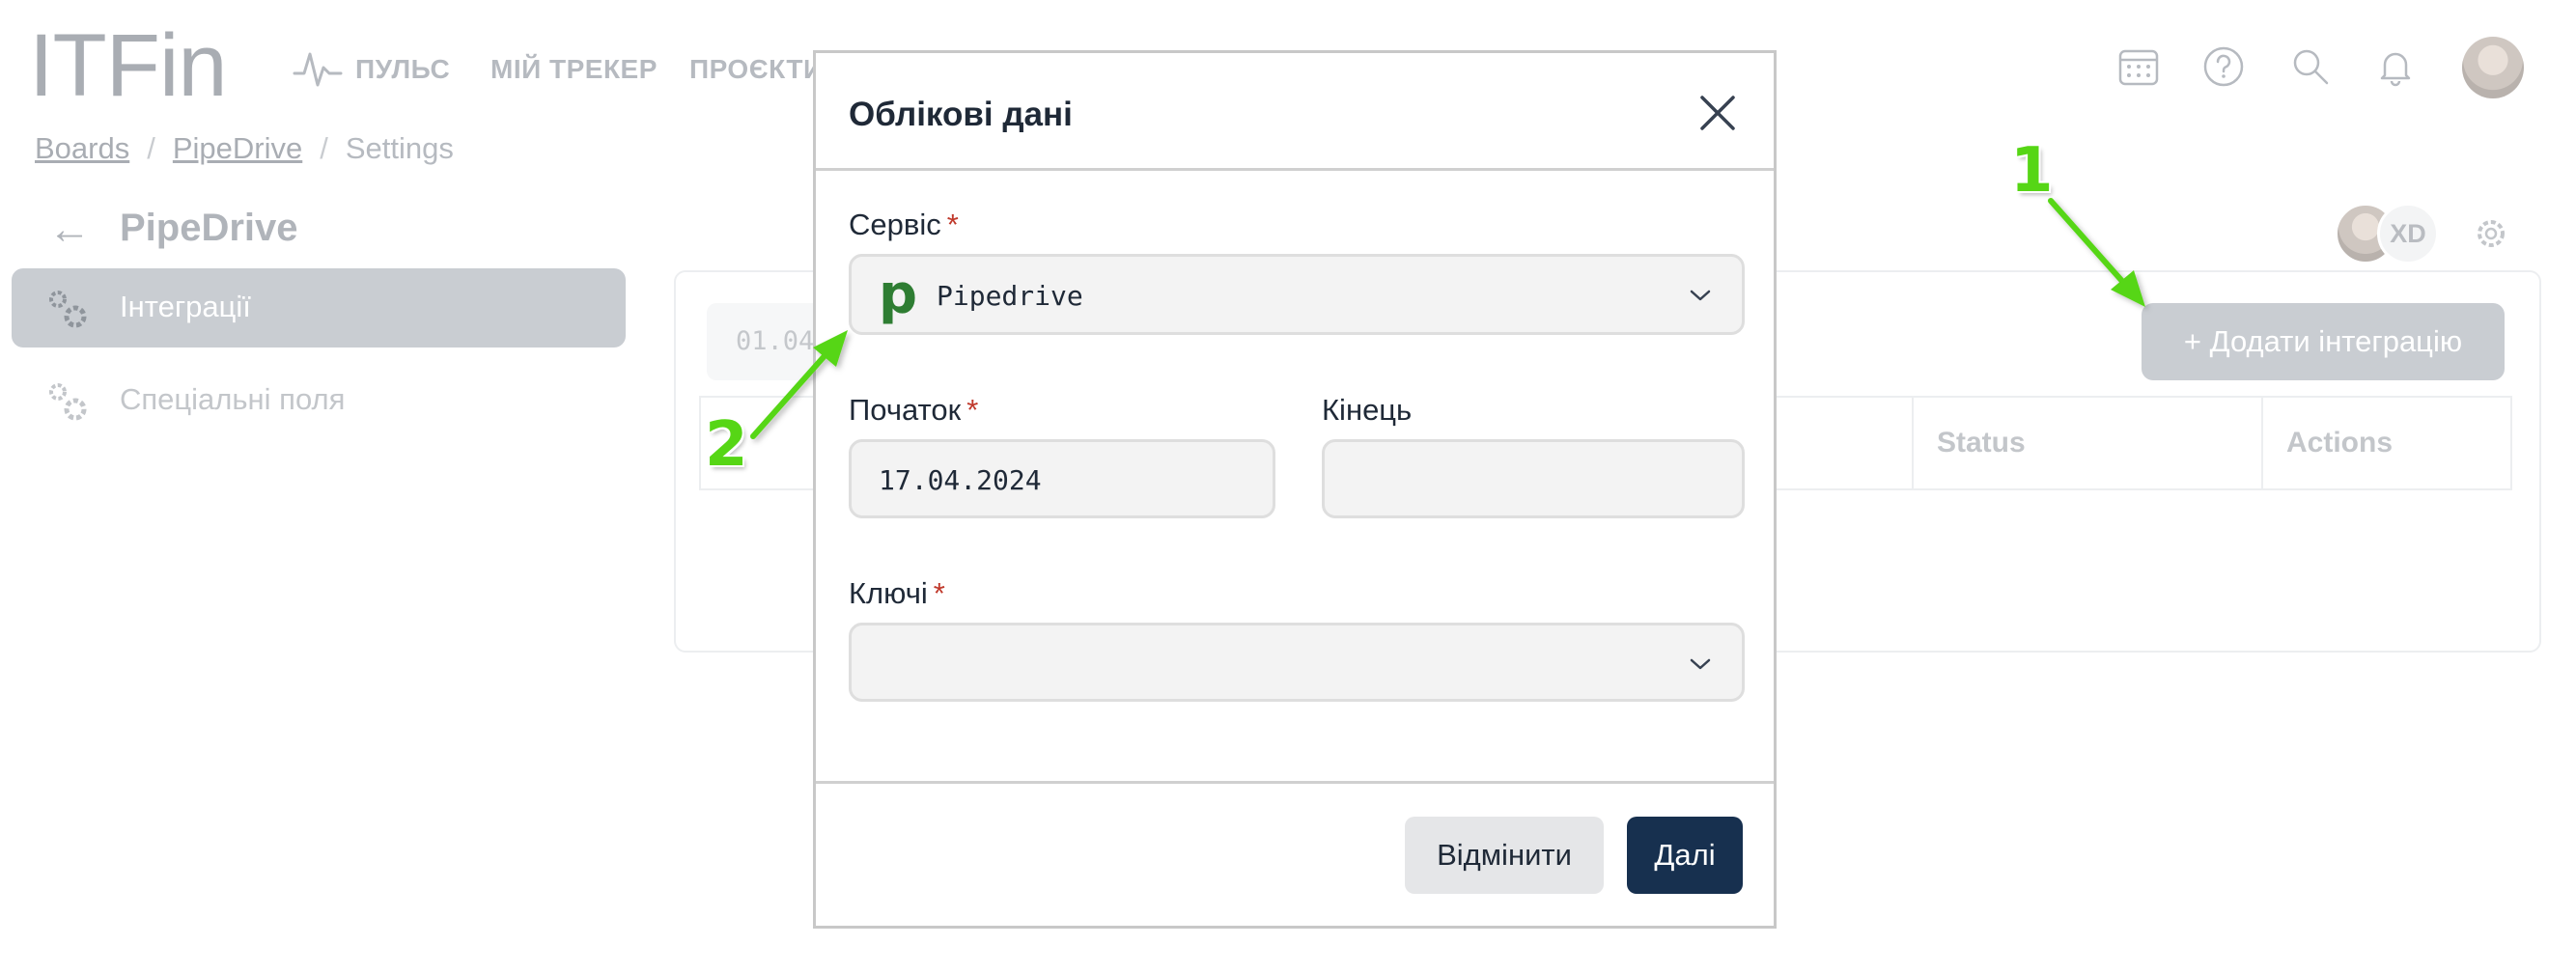  What do you see at coordinates (128, 65) in the screenshot?
I see `app-logo: ITFin` at bounding box center [128, 65].